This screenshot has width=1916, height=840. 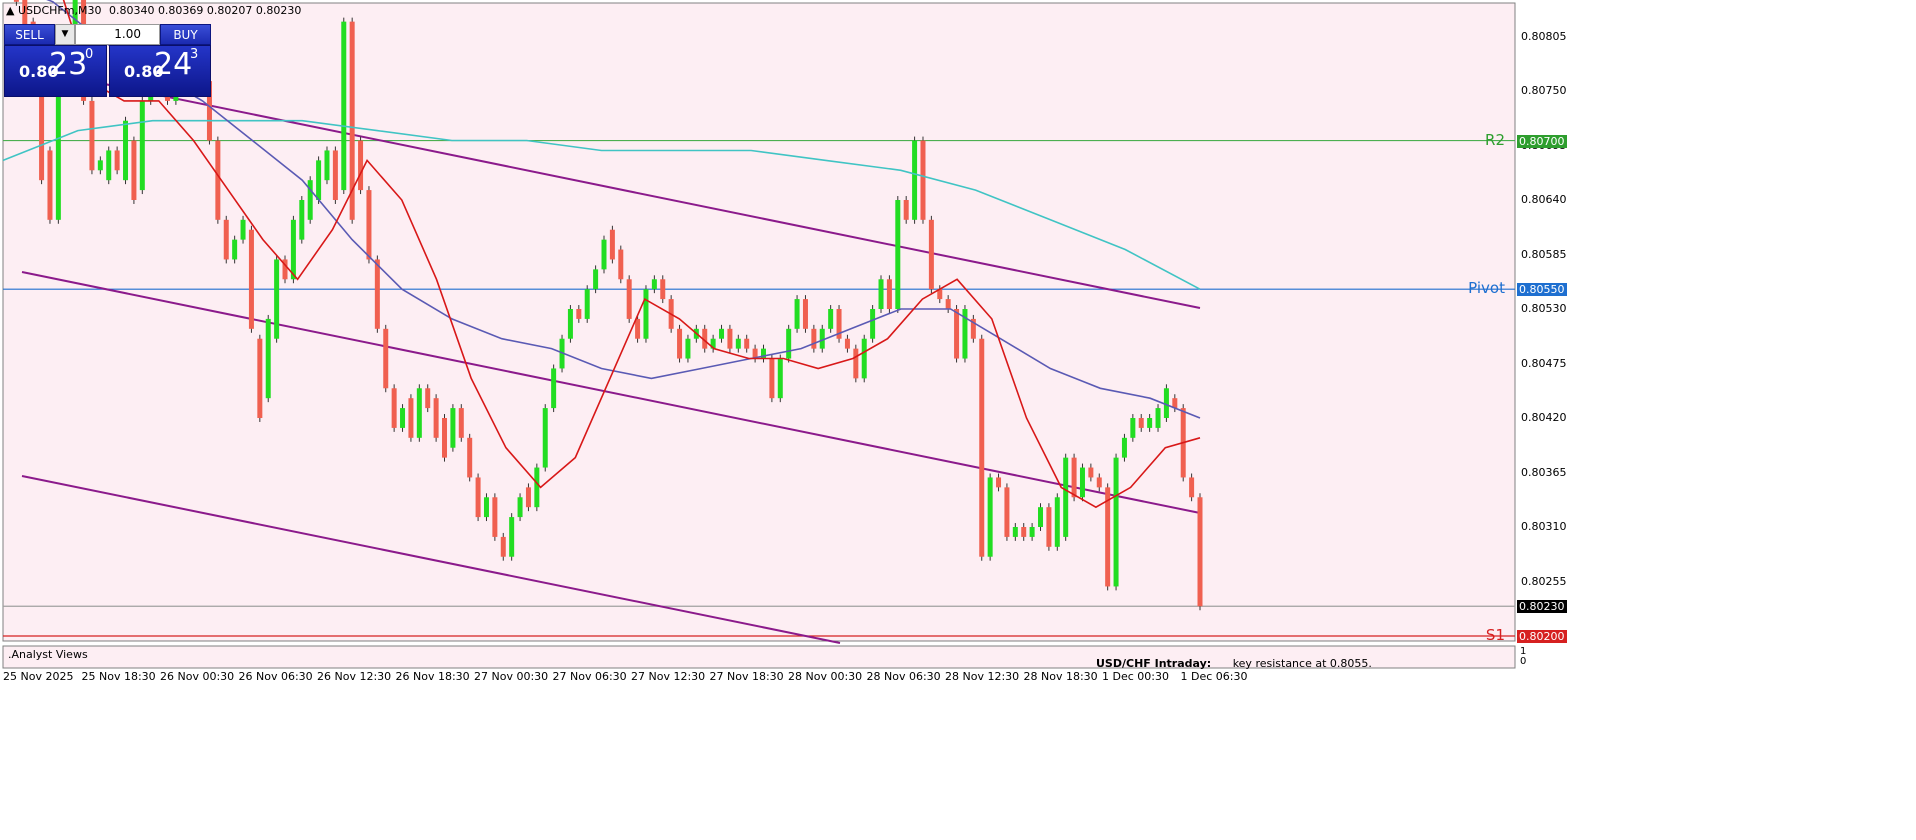 I want to click on sell-price-big: 23, so click(x=68, y=64).